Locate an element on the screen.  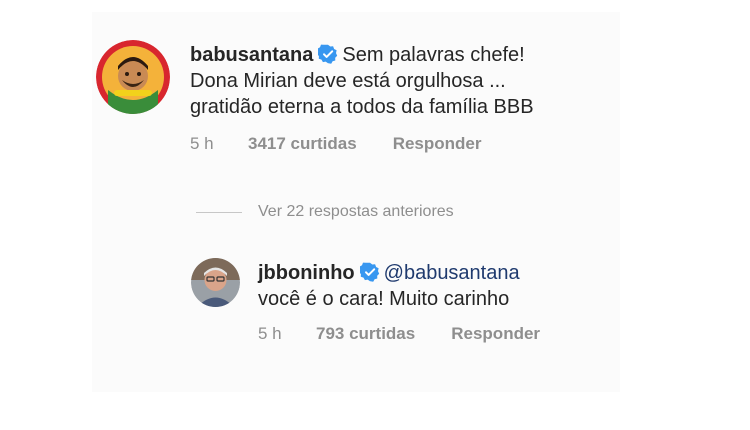
view-previous-replies: Ver 22 respostas anteriores is located at coordinates (325, 212).